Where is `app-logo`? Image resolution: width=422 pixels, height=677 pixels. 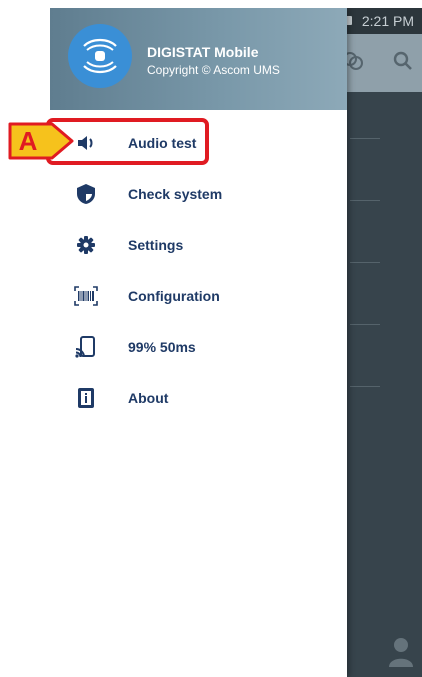
app-logo is located at coordinates (100, 56).